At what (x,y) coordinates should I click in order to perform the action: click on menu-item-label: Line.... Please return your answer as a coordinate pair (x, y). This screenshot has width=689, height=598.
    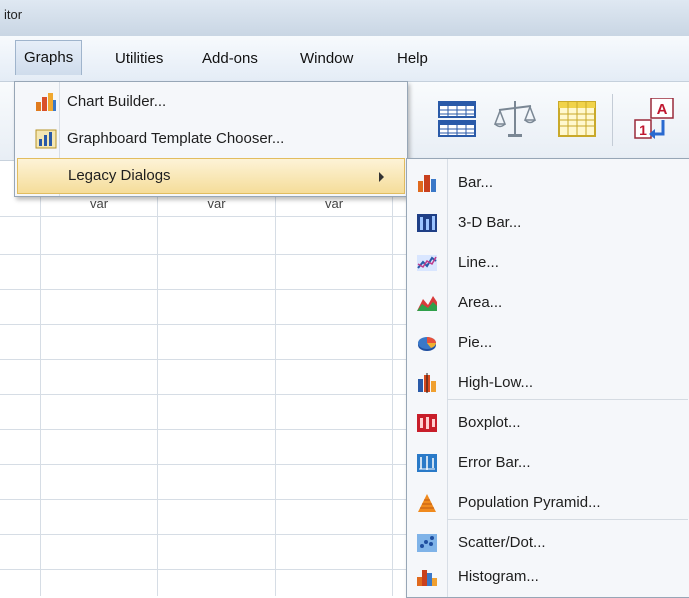
    Looking at the image, I should click on (478, 262).